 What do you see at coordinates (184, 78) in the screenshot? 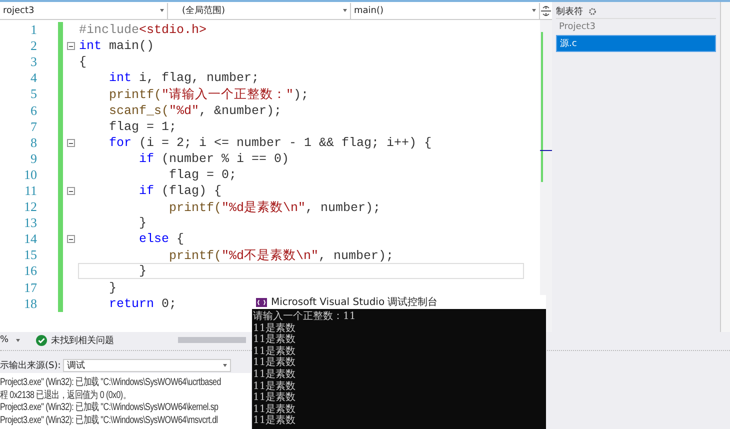
I see `code-line: int i, flag, number;` at bounding box center [184, 78].